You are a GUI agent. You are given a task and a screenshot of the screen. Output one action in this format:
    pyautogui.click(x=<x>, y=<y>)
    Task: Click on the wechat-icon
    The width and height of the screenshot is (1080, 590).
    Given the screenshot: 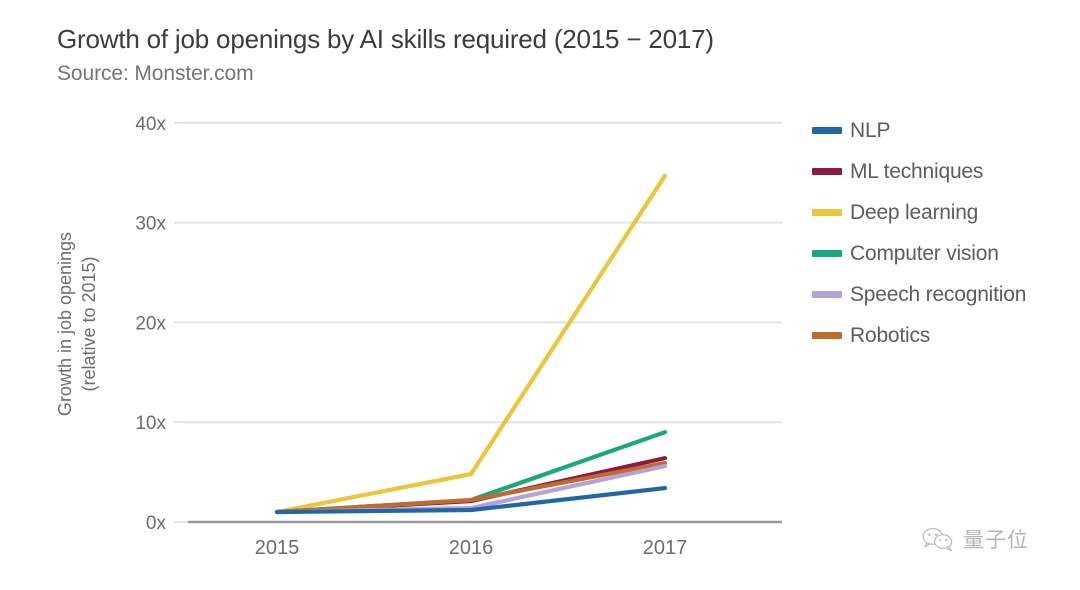 What is the action you would take?
    pyautogui.click(x=937, y=539)
    